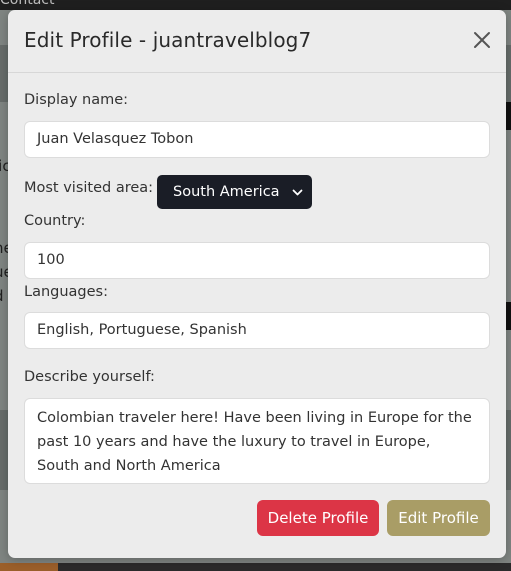 Image resolution: width=511 pixels, height=571 pixels. I want to click on area-label: Most visited area:, so click(89, 188).